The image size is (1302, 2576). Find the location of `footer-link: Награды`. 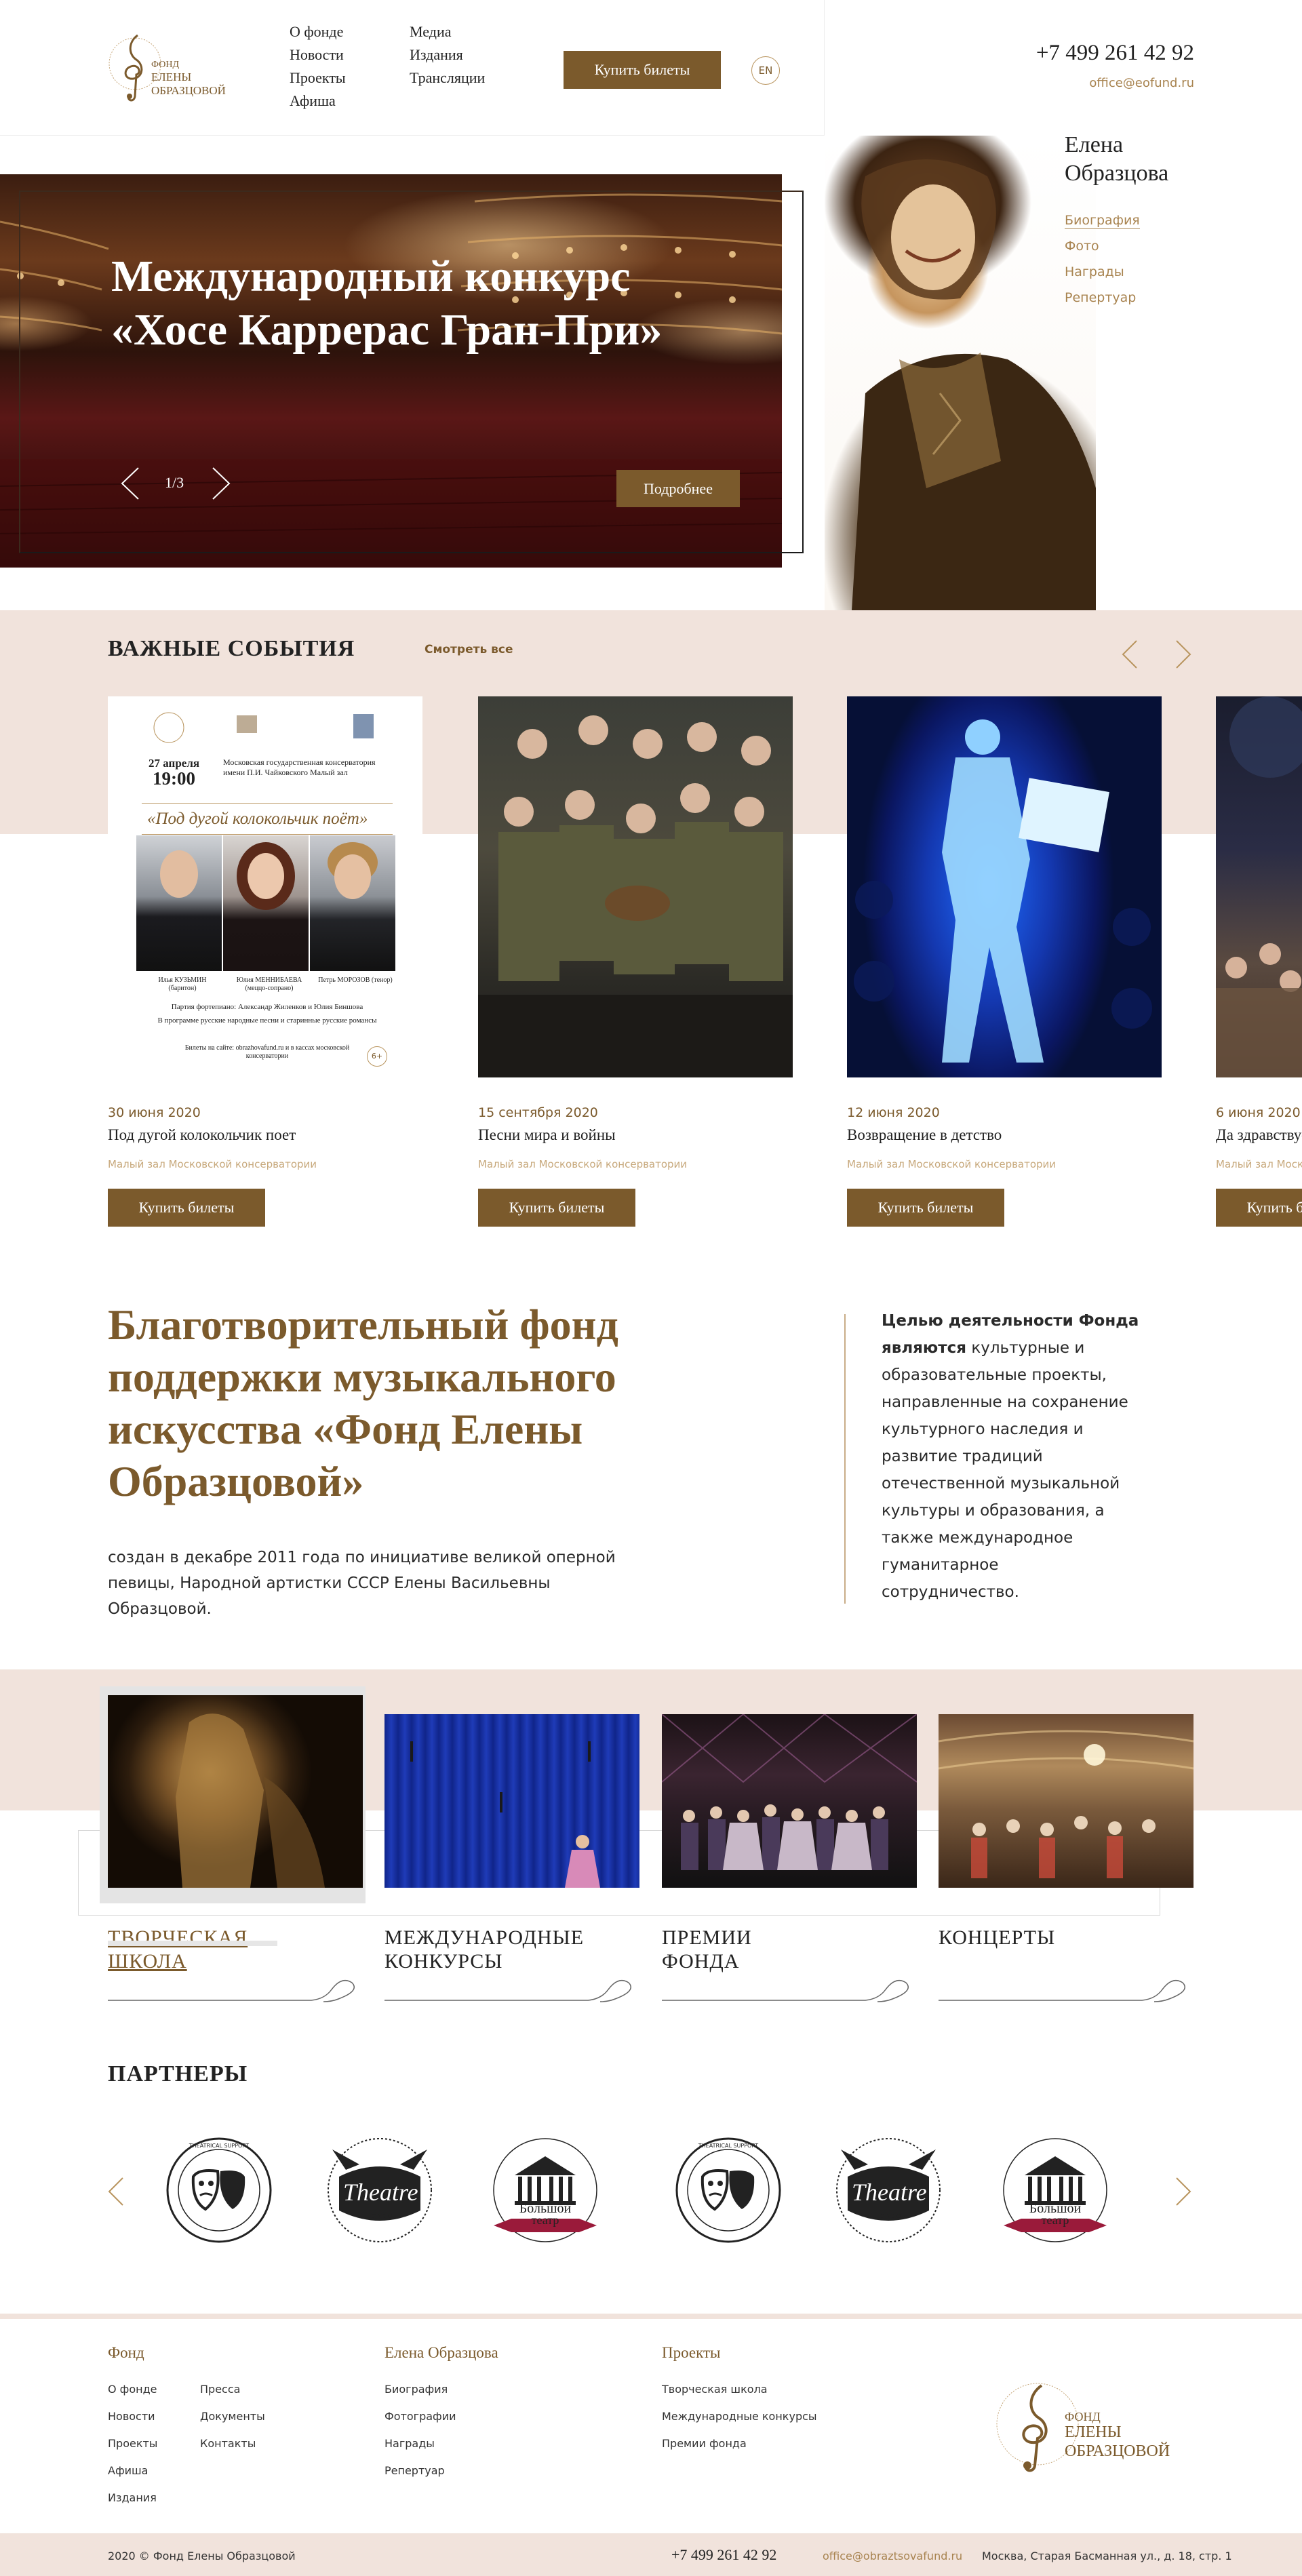

footer-link: Награды is located at coordinates (409, 2443).